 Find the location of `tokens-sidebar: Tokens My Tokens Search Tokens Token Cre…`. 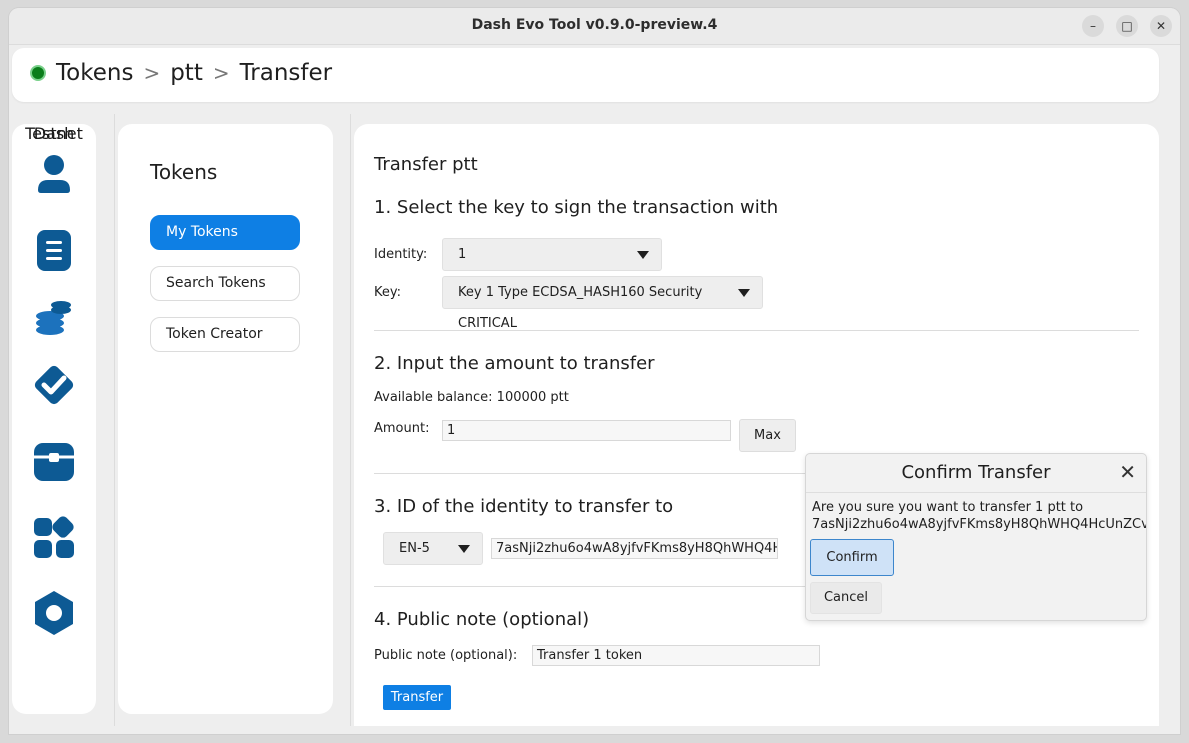

tokens-sidebar: Tokens My Tokens Search Tokens Token Cre… is located at coordinates (225, 419).